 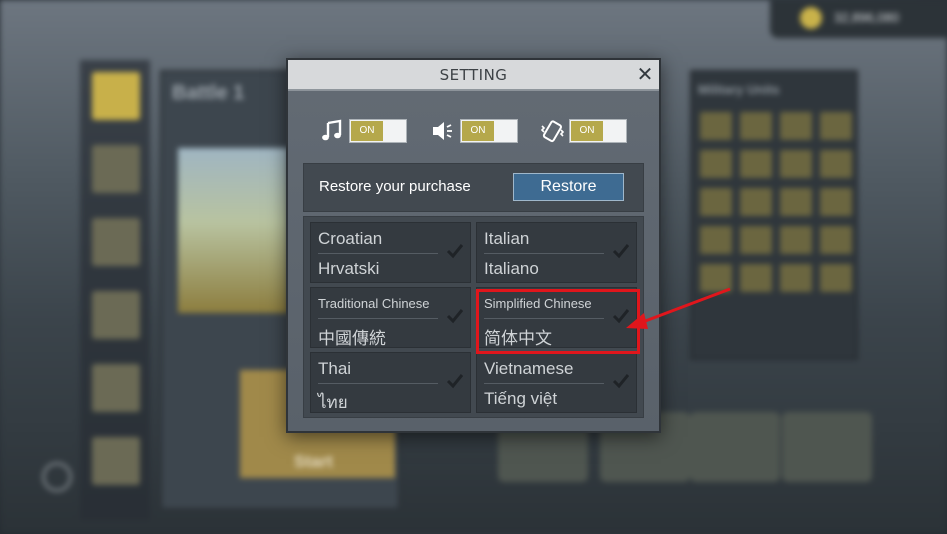 What do you see at coordinates (333, 402) in the screenshot?
I see `language-native-name: ไทย` at bounding box center [333, 402].